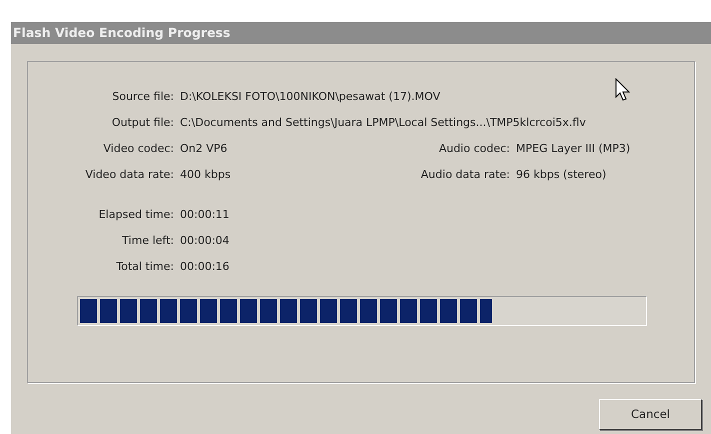  I want to click on field-value: MPEG Layer III (MP3), so click(573, 148).